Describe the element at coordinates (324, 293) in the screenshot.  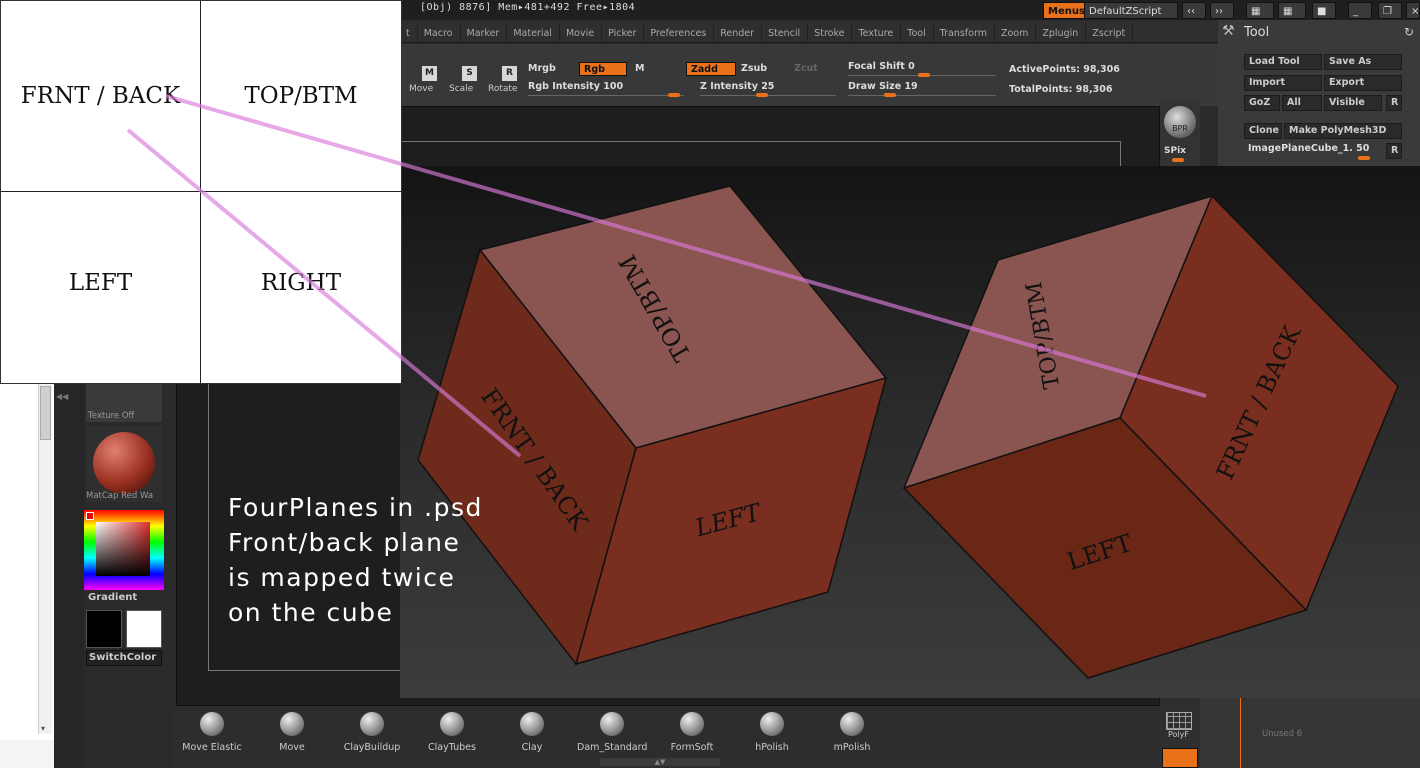
I see `mapping-line-left-cube` at that location.